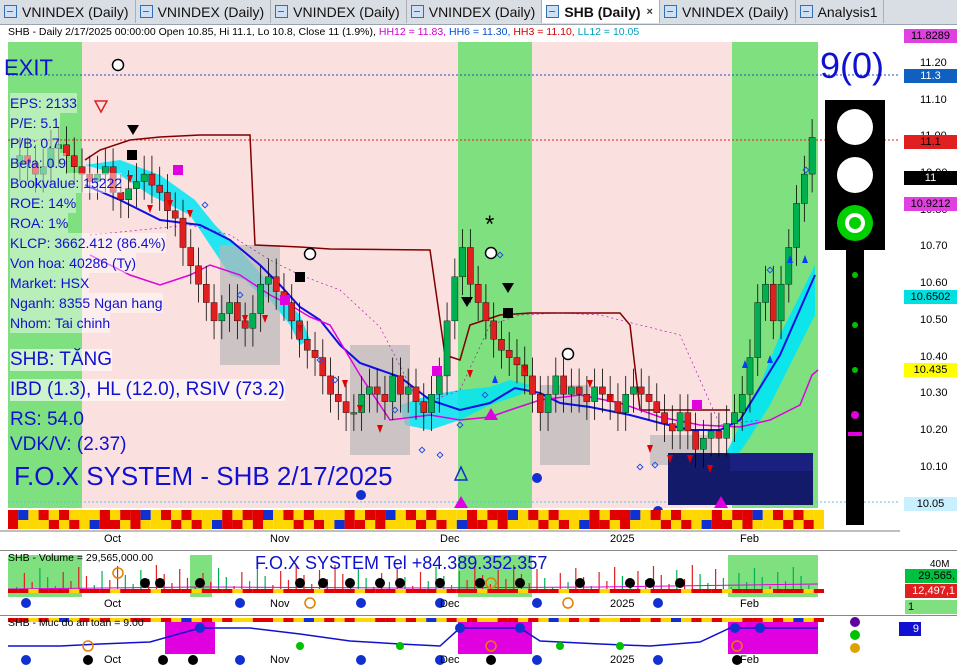 The width and height of the screenshot is (957, 667). I want to click on contact-label: F.O.X SYSTEM Tel +84.389.352.357, so click(401, 563).